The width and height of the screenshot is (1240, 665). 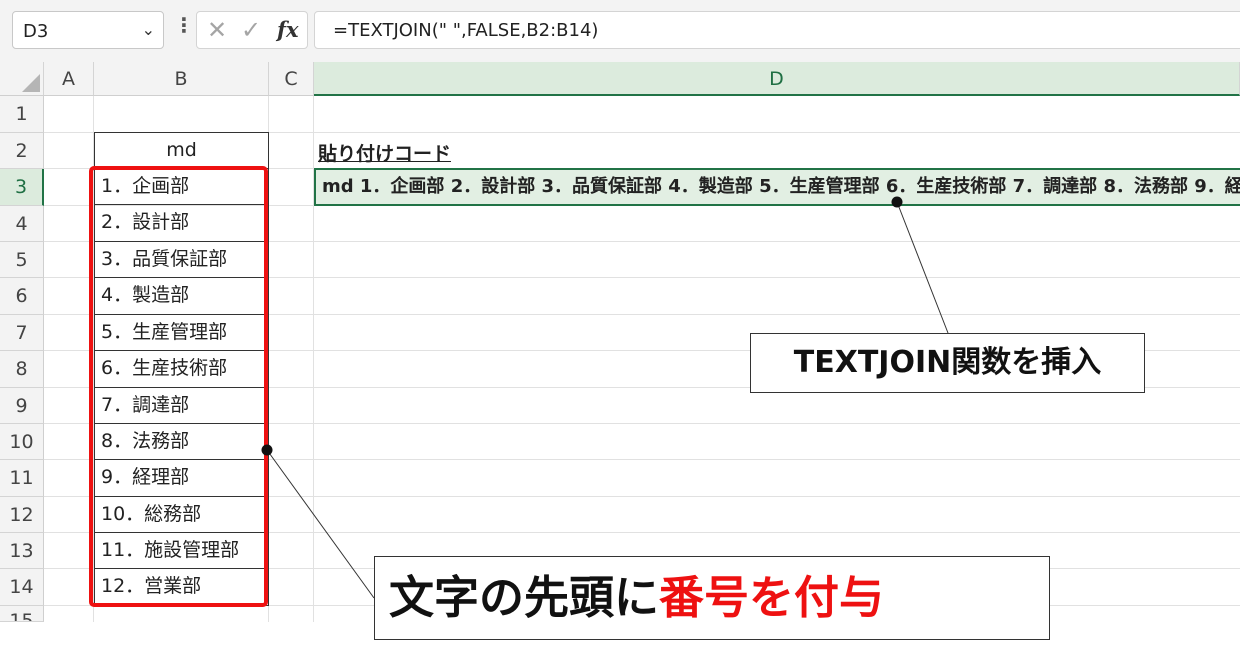 What do you see at coordinates (291, 79) in the screenshot?
I see `column-header-c: C` at bounding box center [291, 79].